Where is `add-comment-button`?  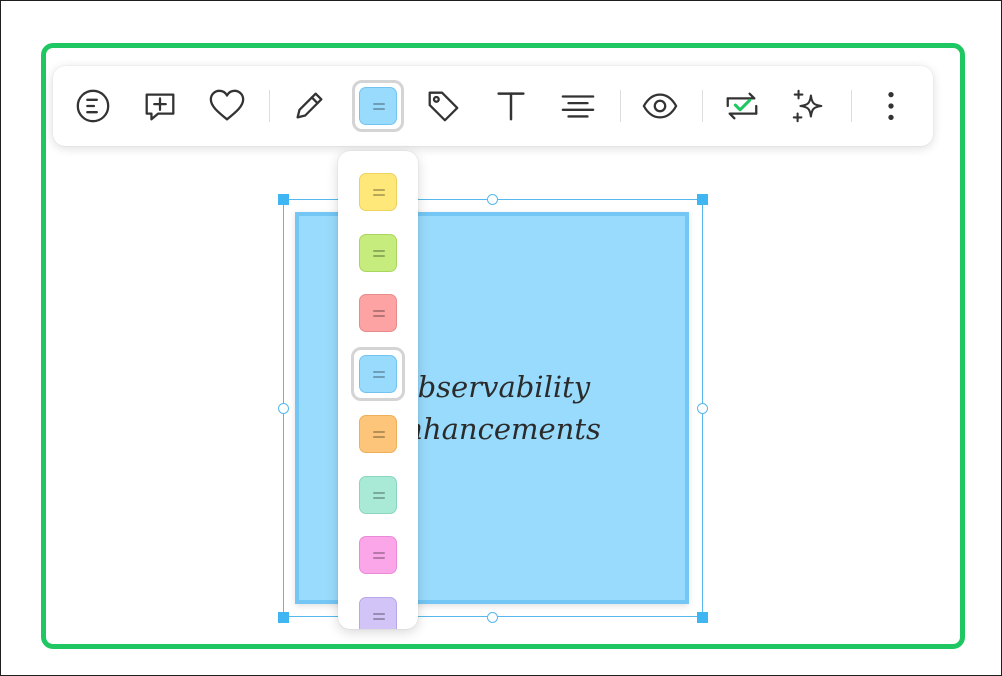 add-comment-button is located at coordinates (160, 106).